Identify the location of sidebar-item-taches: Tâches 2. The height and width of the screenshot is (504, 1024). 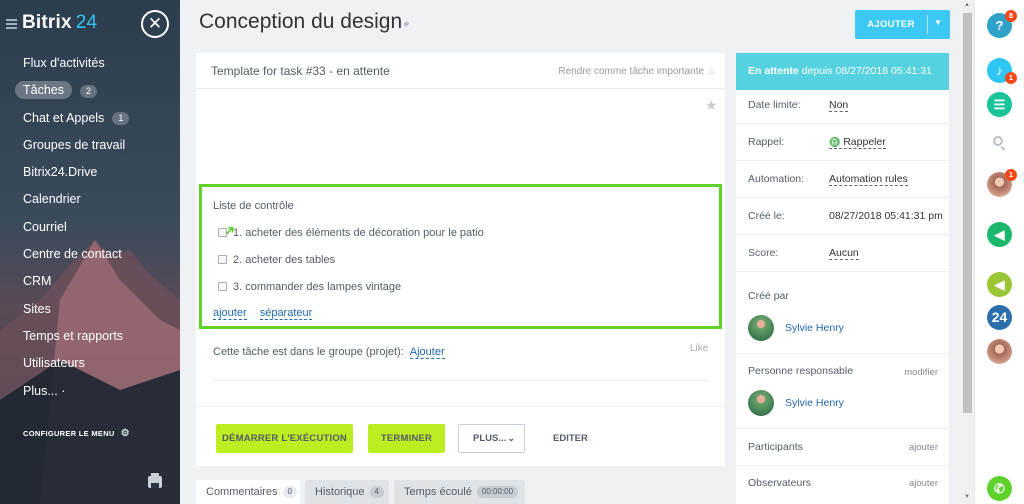
(90, 93).